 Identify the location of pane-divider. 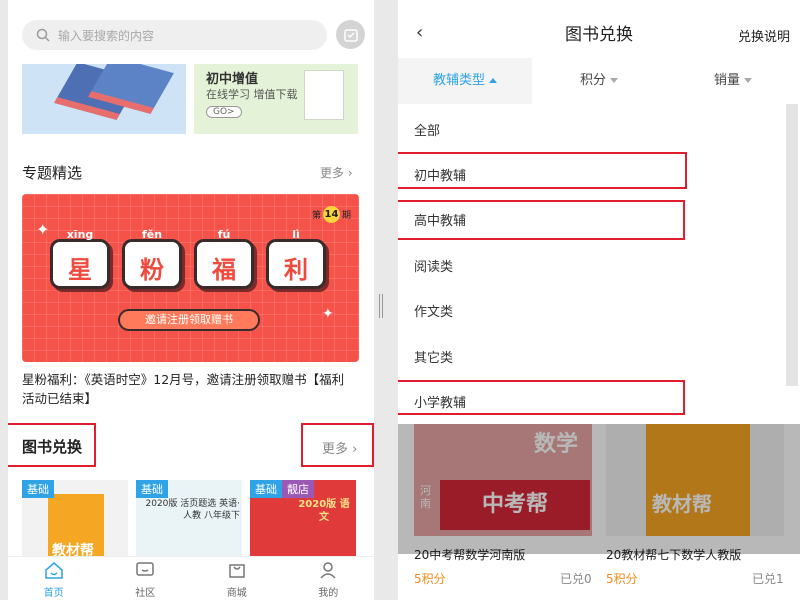
(381, 306).